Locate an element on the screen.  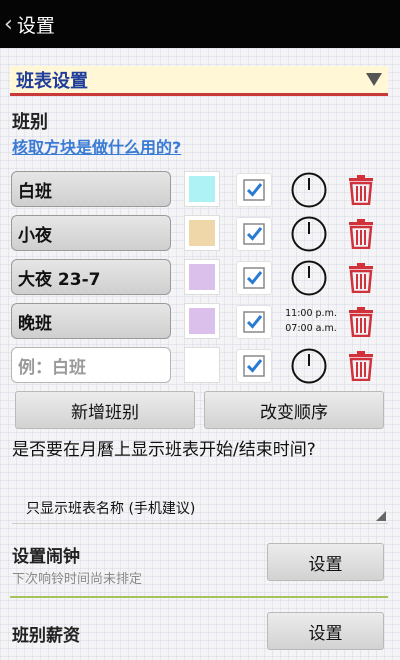
calendar-display-value: 只显示班表名称 (手机建议) is located at coordinates (111, 509).